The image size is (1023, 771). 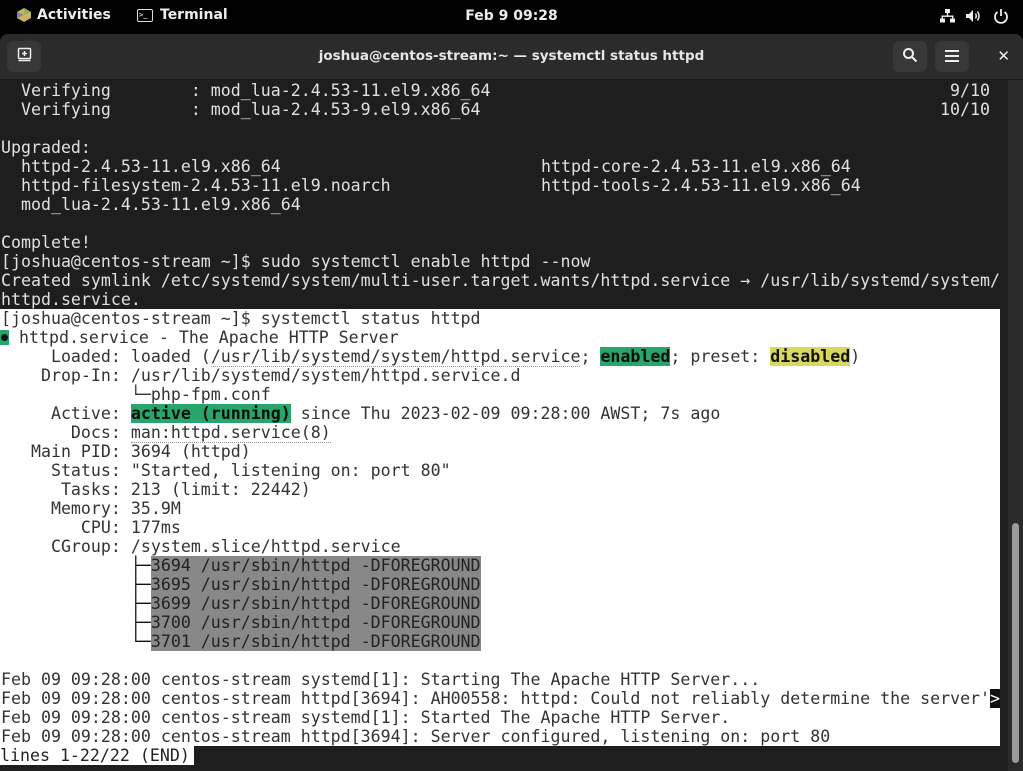 What do you see at coordinates (241, 565) in the screenshot?
I see `cgroup-process: ├─3694 /usr/sbin/httpd -DFOREGROUND` at bounding box center [241, 565].